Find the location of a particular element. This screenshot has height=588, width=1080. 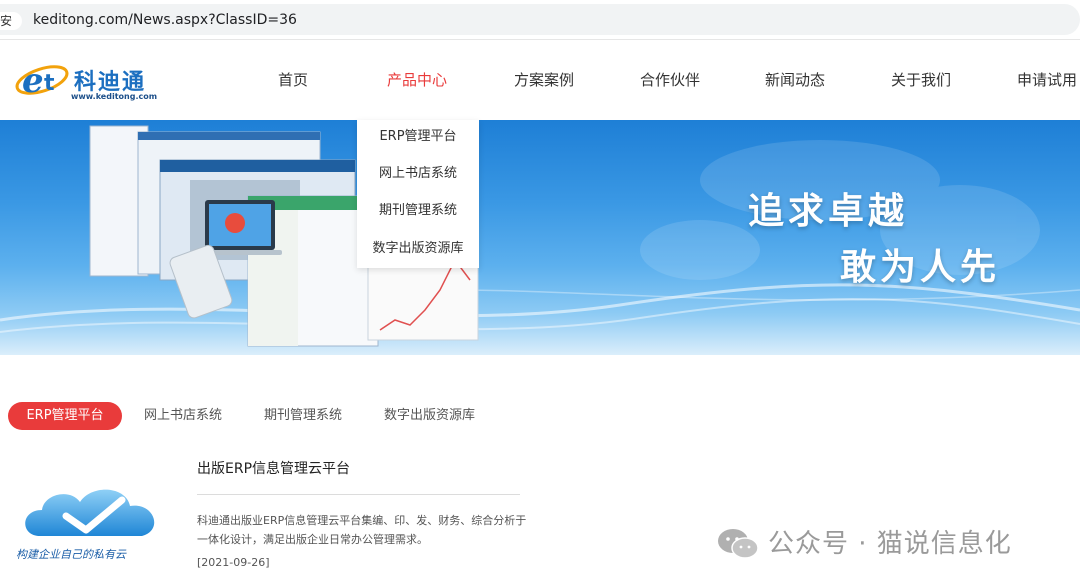

secure-badge: 安全 is located at coordinates (11, 21).